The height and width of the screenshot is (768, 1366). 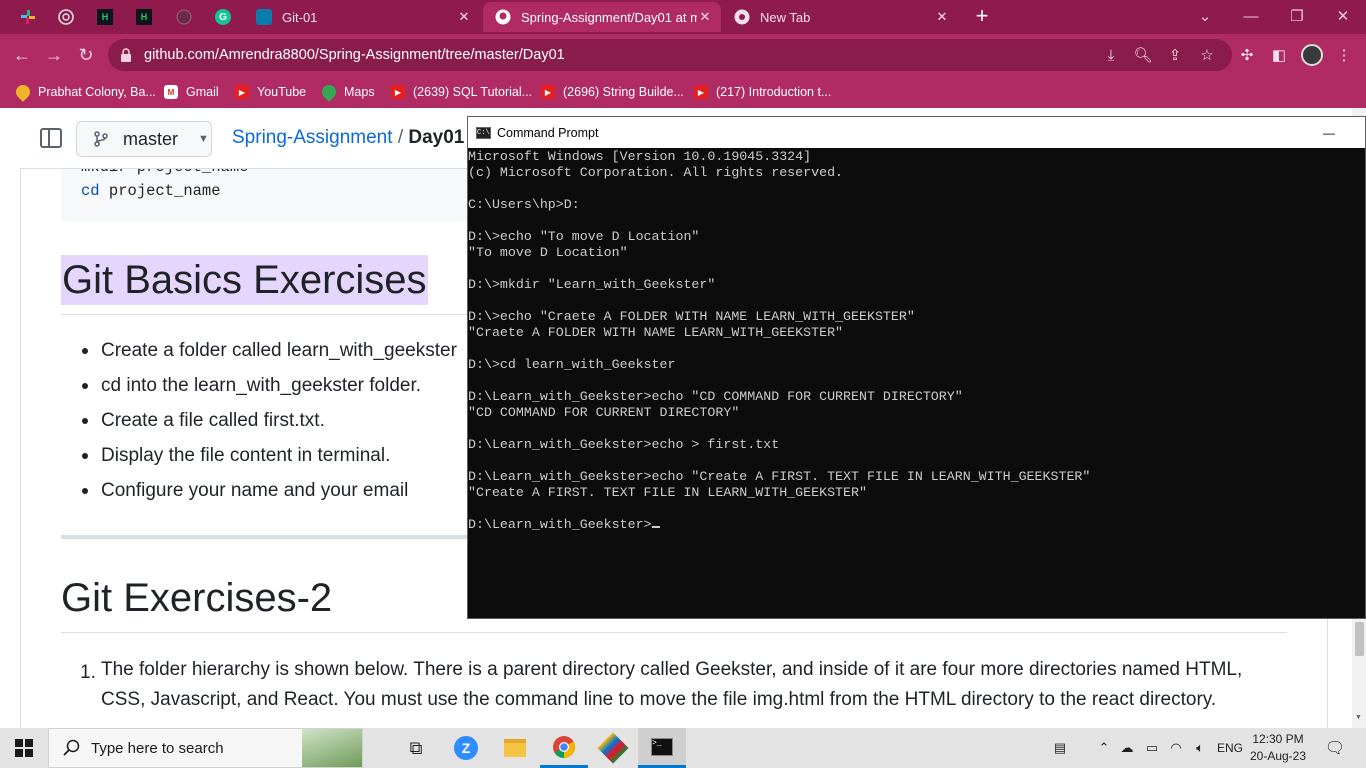 I want to click on caret-down-icon: ▼, so click(x=203, y=139).